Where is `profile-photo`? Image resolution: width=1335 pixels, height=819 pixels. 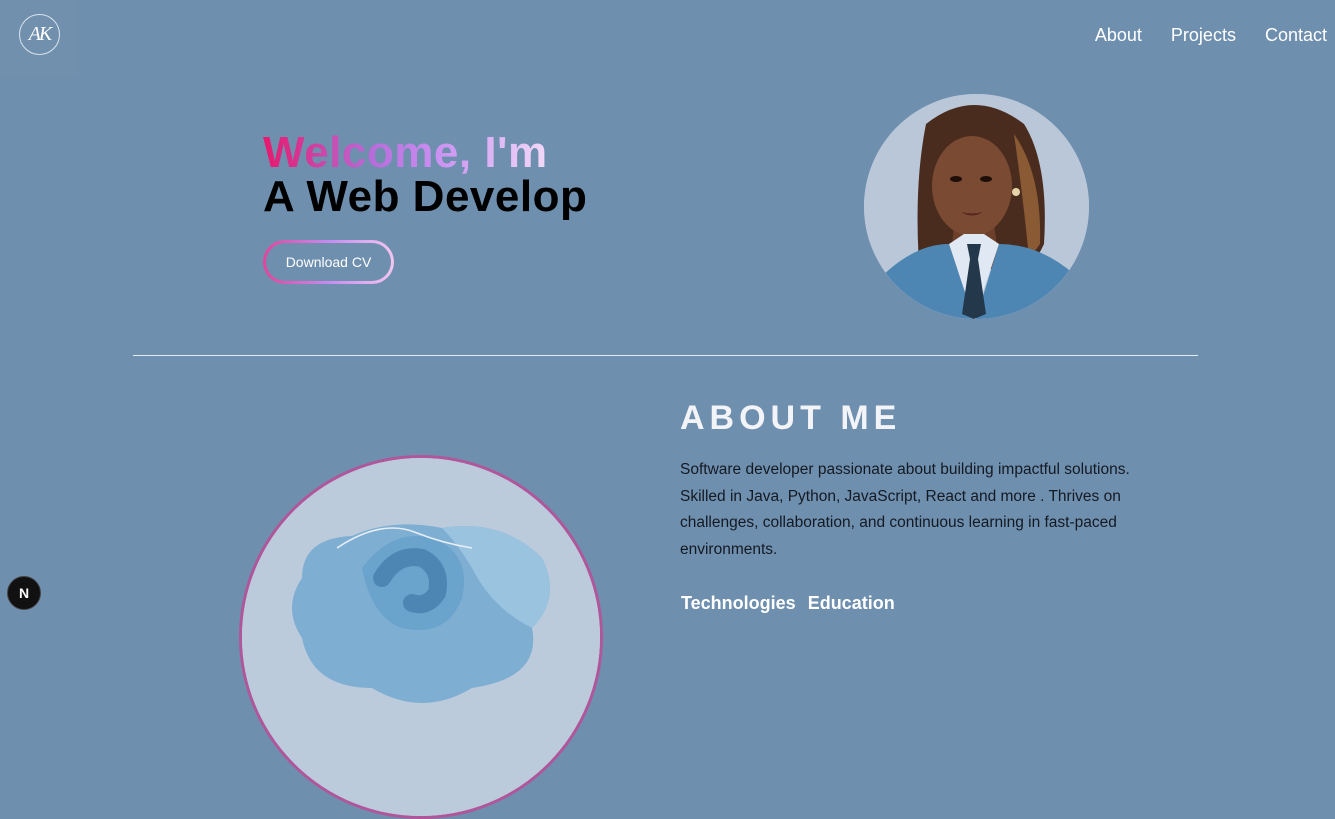
profile-photo is located at coordinates (976, 206).